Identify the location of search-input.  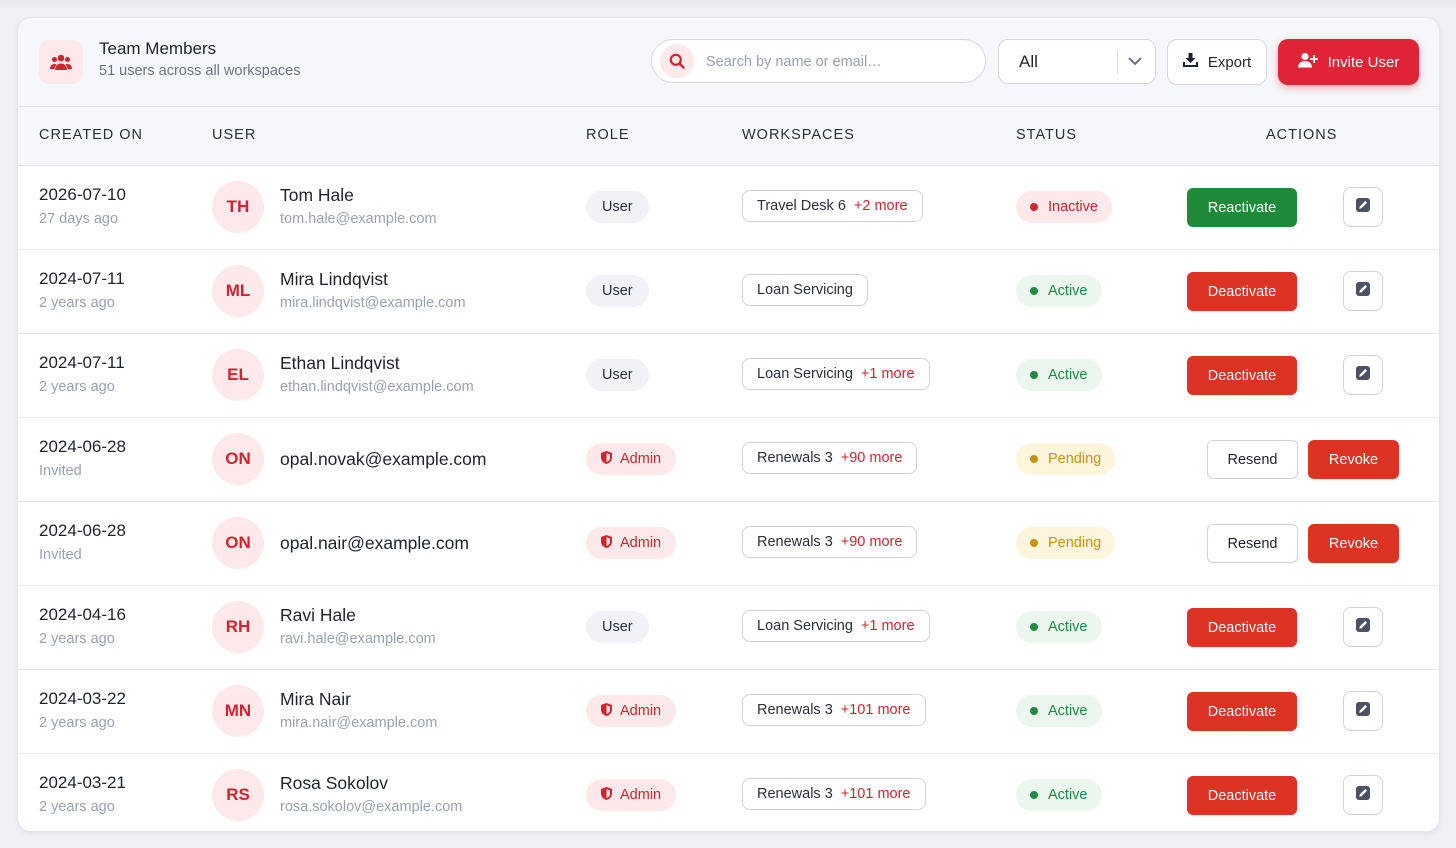
(841, 62).